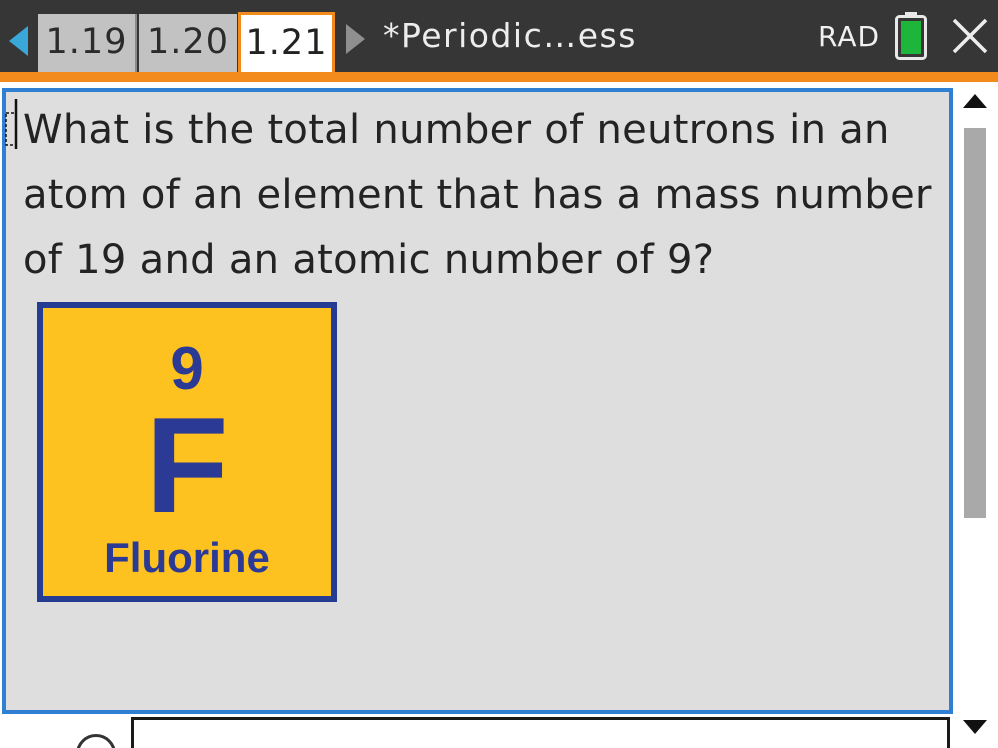 The height and width of the screenshot is (748, 998). Describe the element at coordinates (510, 35) in the screenshot. I see `document-title: *Periodic…ess` at that location.